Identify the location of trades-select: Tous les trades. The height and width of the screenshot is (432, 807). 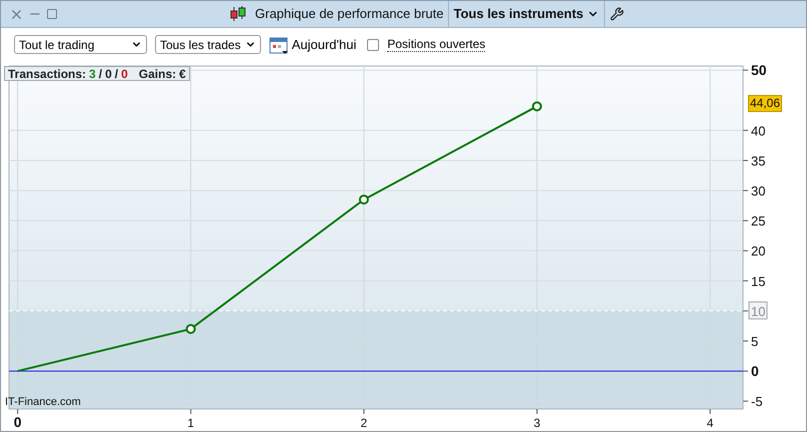
(208, 44).